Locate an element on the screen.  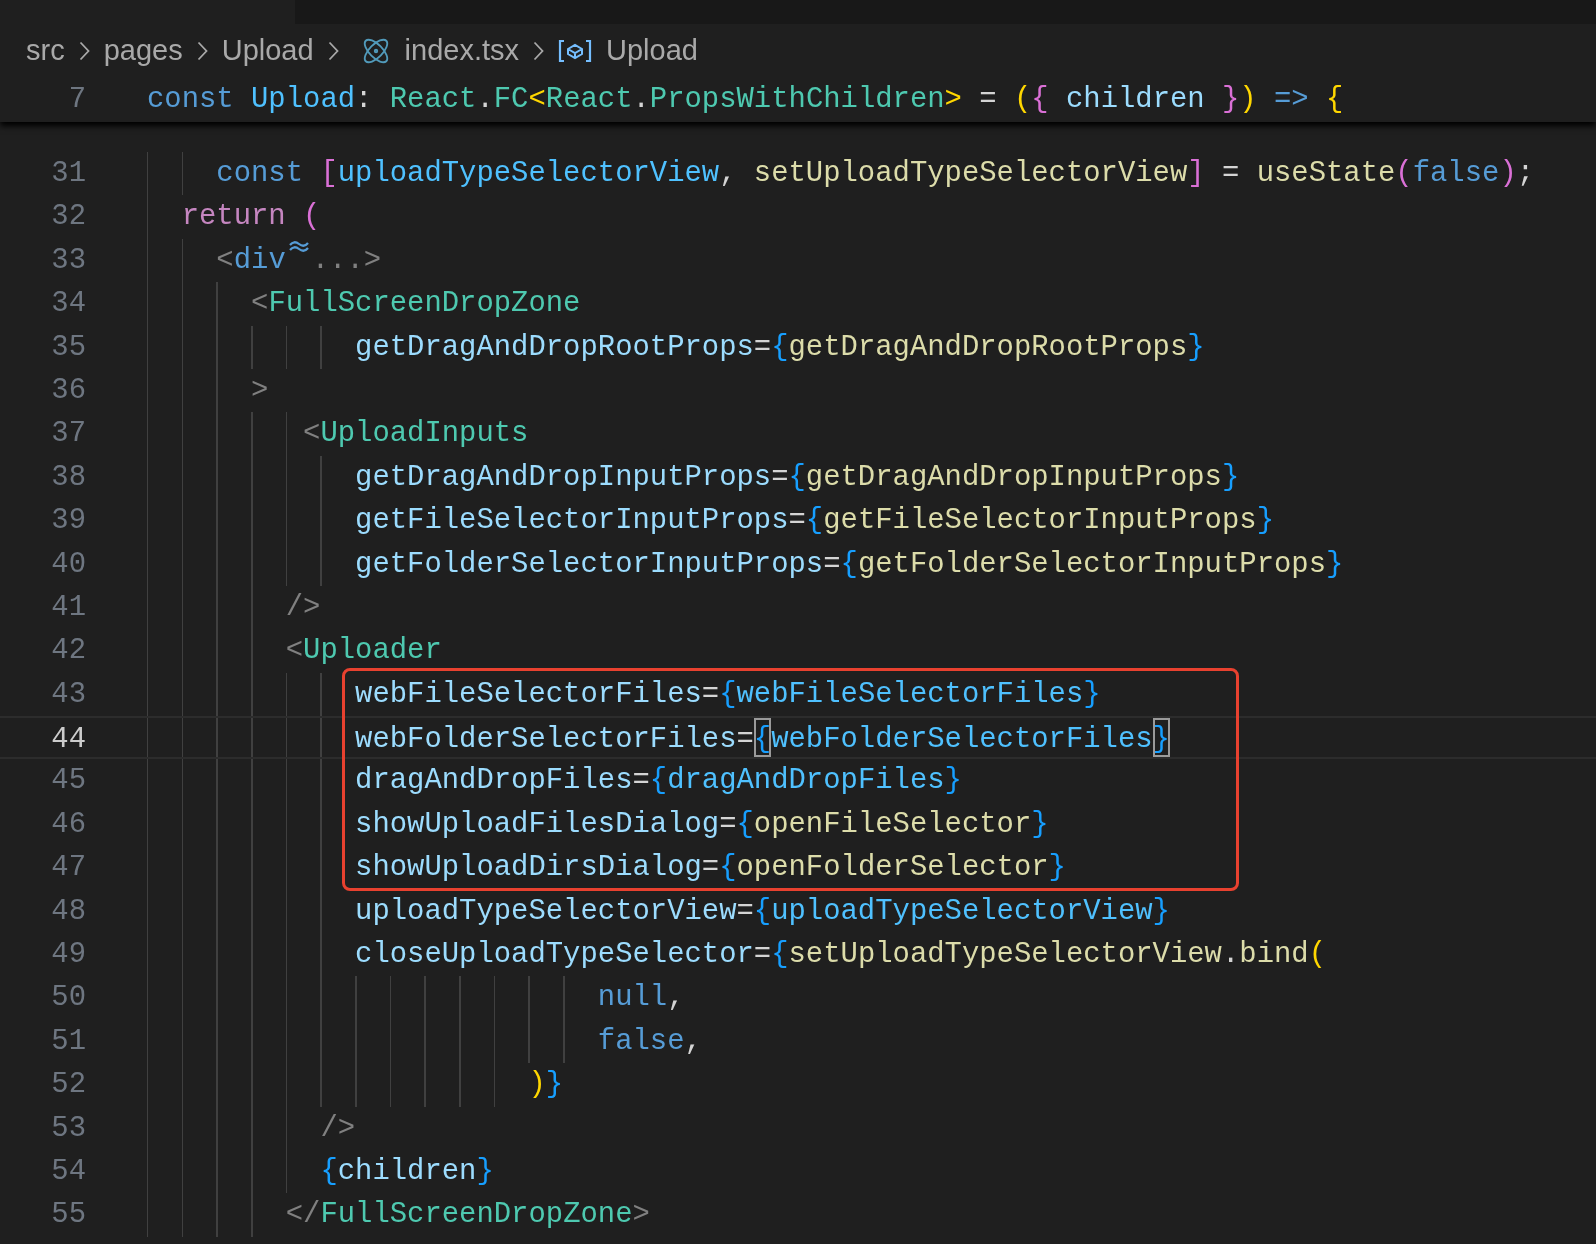
code-token: dragAndDropFiles is located at coordinates (494, 781).